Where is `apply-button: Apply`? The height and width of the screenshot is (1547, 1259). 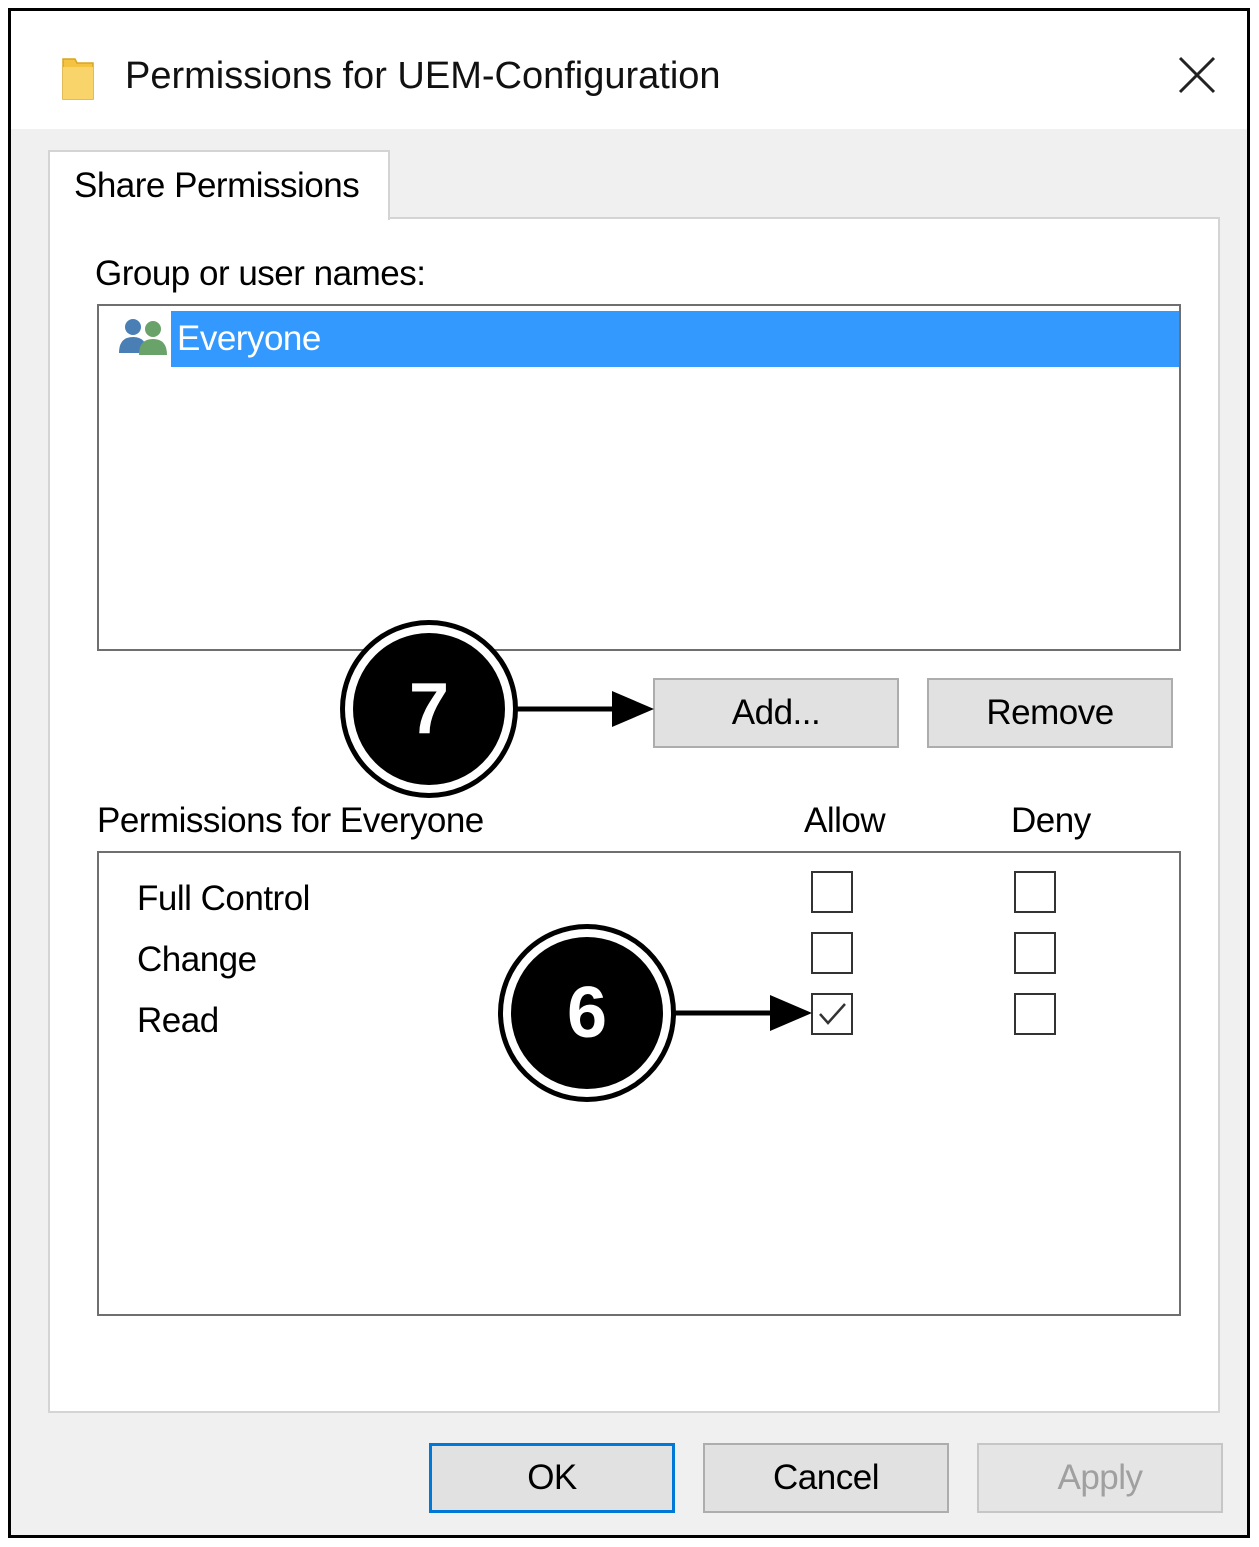 apply-button: Apply is located at coordinates (1100, 1478).